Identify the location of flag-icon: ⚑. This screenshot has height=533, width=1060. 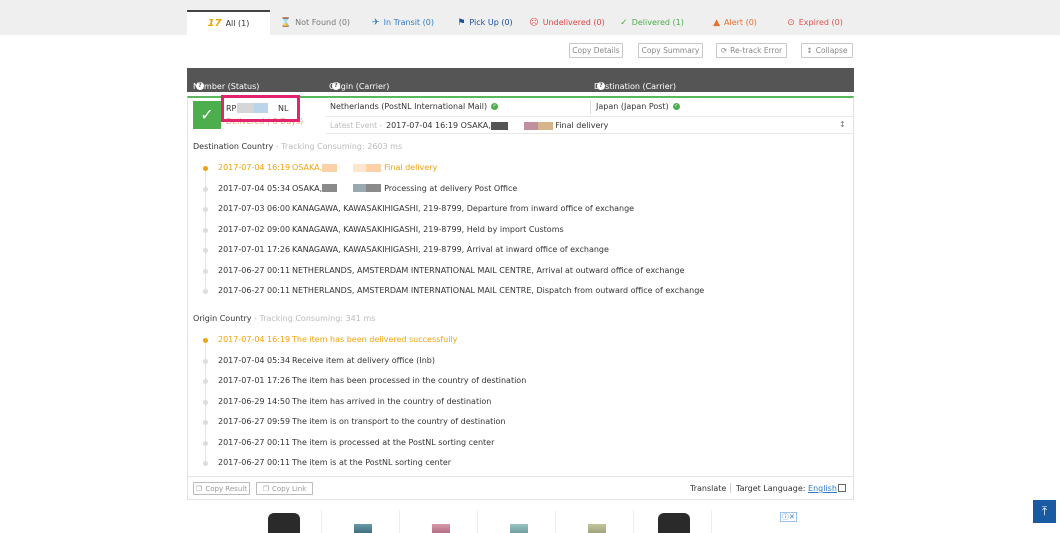
(461, 22).